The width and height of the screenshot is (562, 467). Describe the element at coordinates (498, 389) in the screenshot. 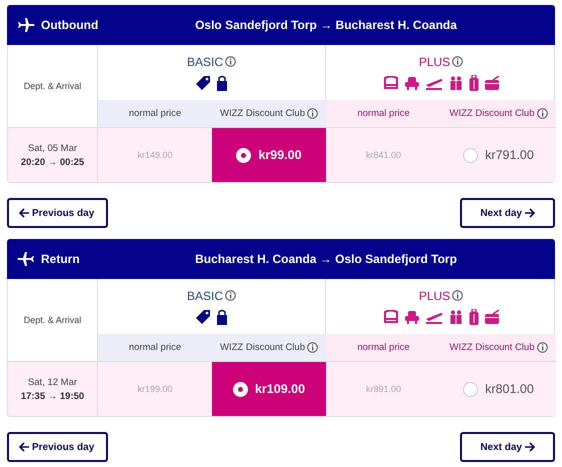

I see `price-option: kr801.00` at that location.